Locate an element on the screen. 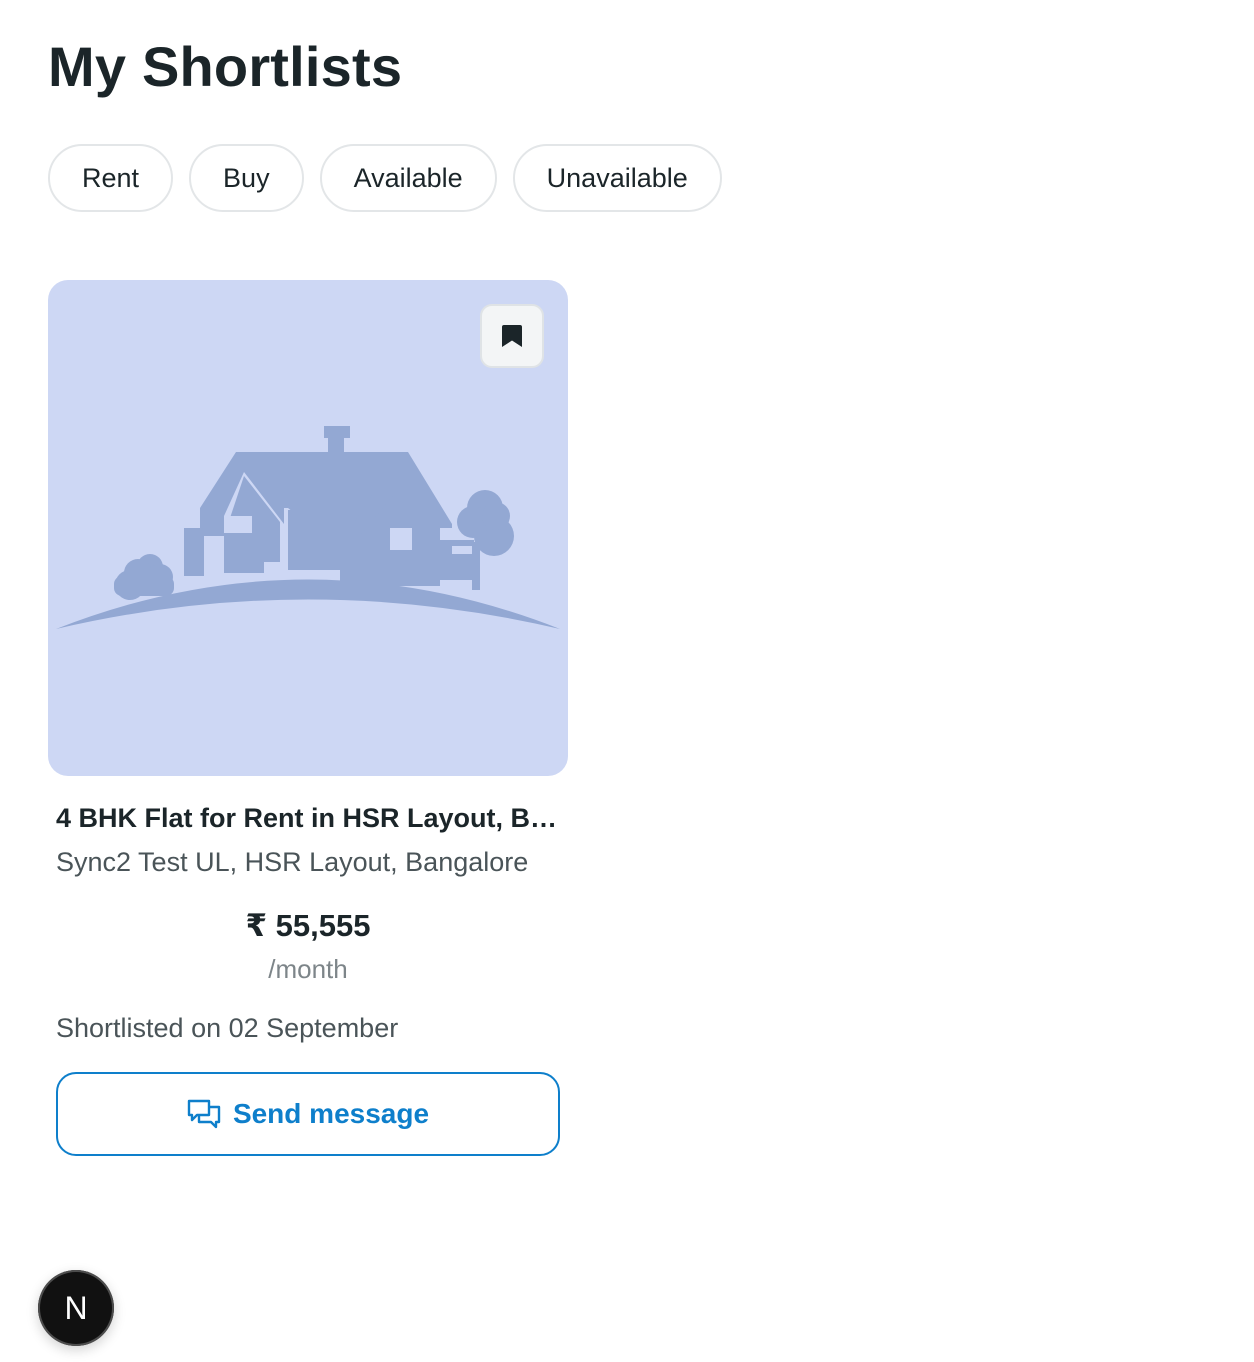 The height and width of the screenshot is (1362, 1254). property-location: Sync2 Test UL, HSR Layout, Bangalore is located at coordinates (292, 862).